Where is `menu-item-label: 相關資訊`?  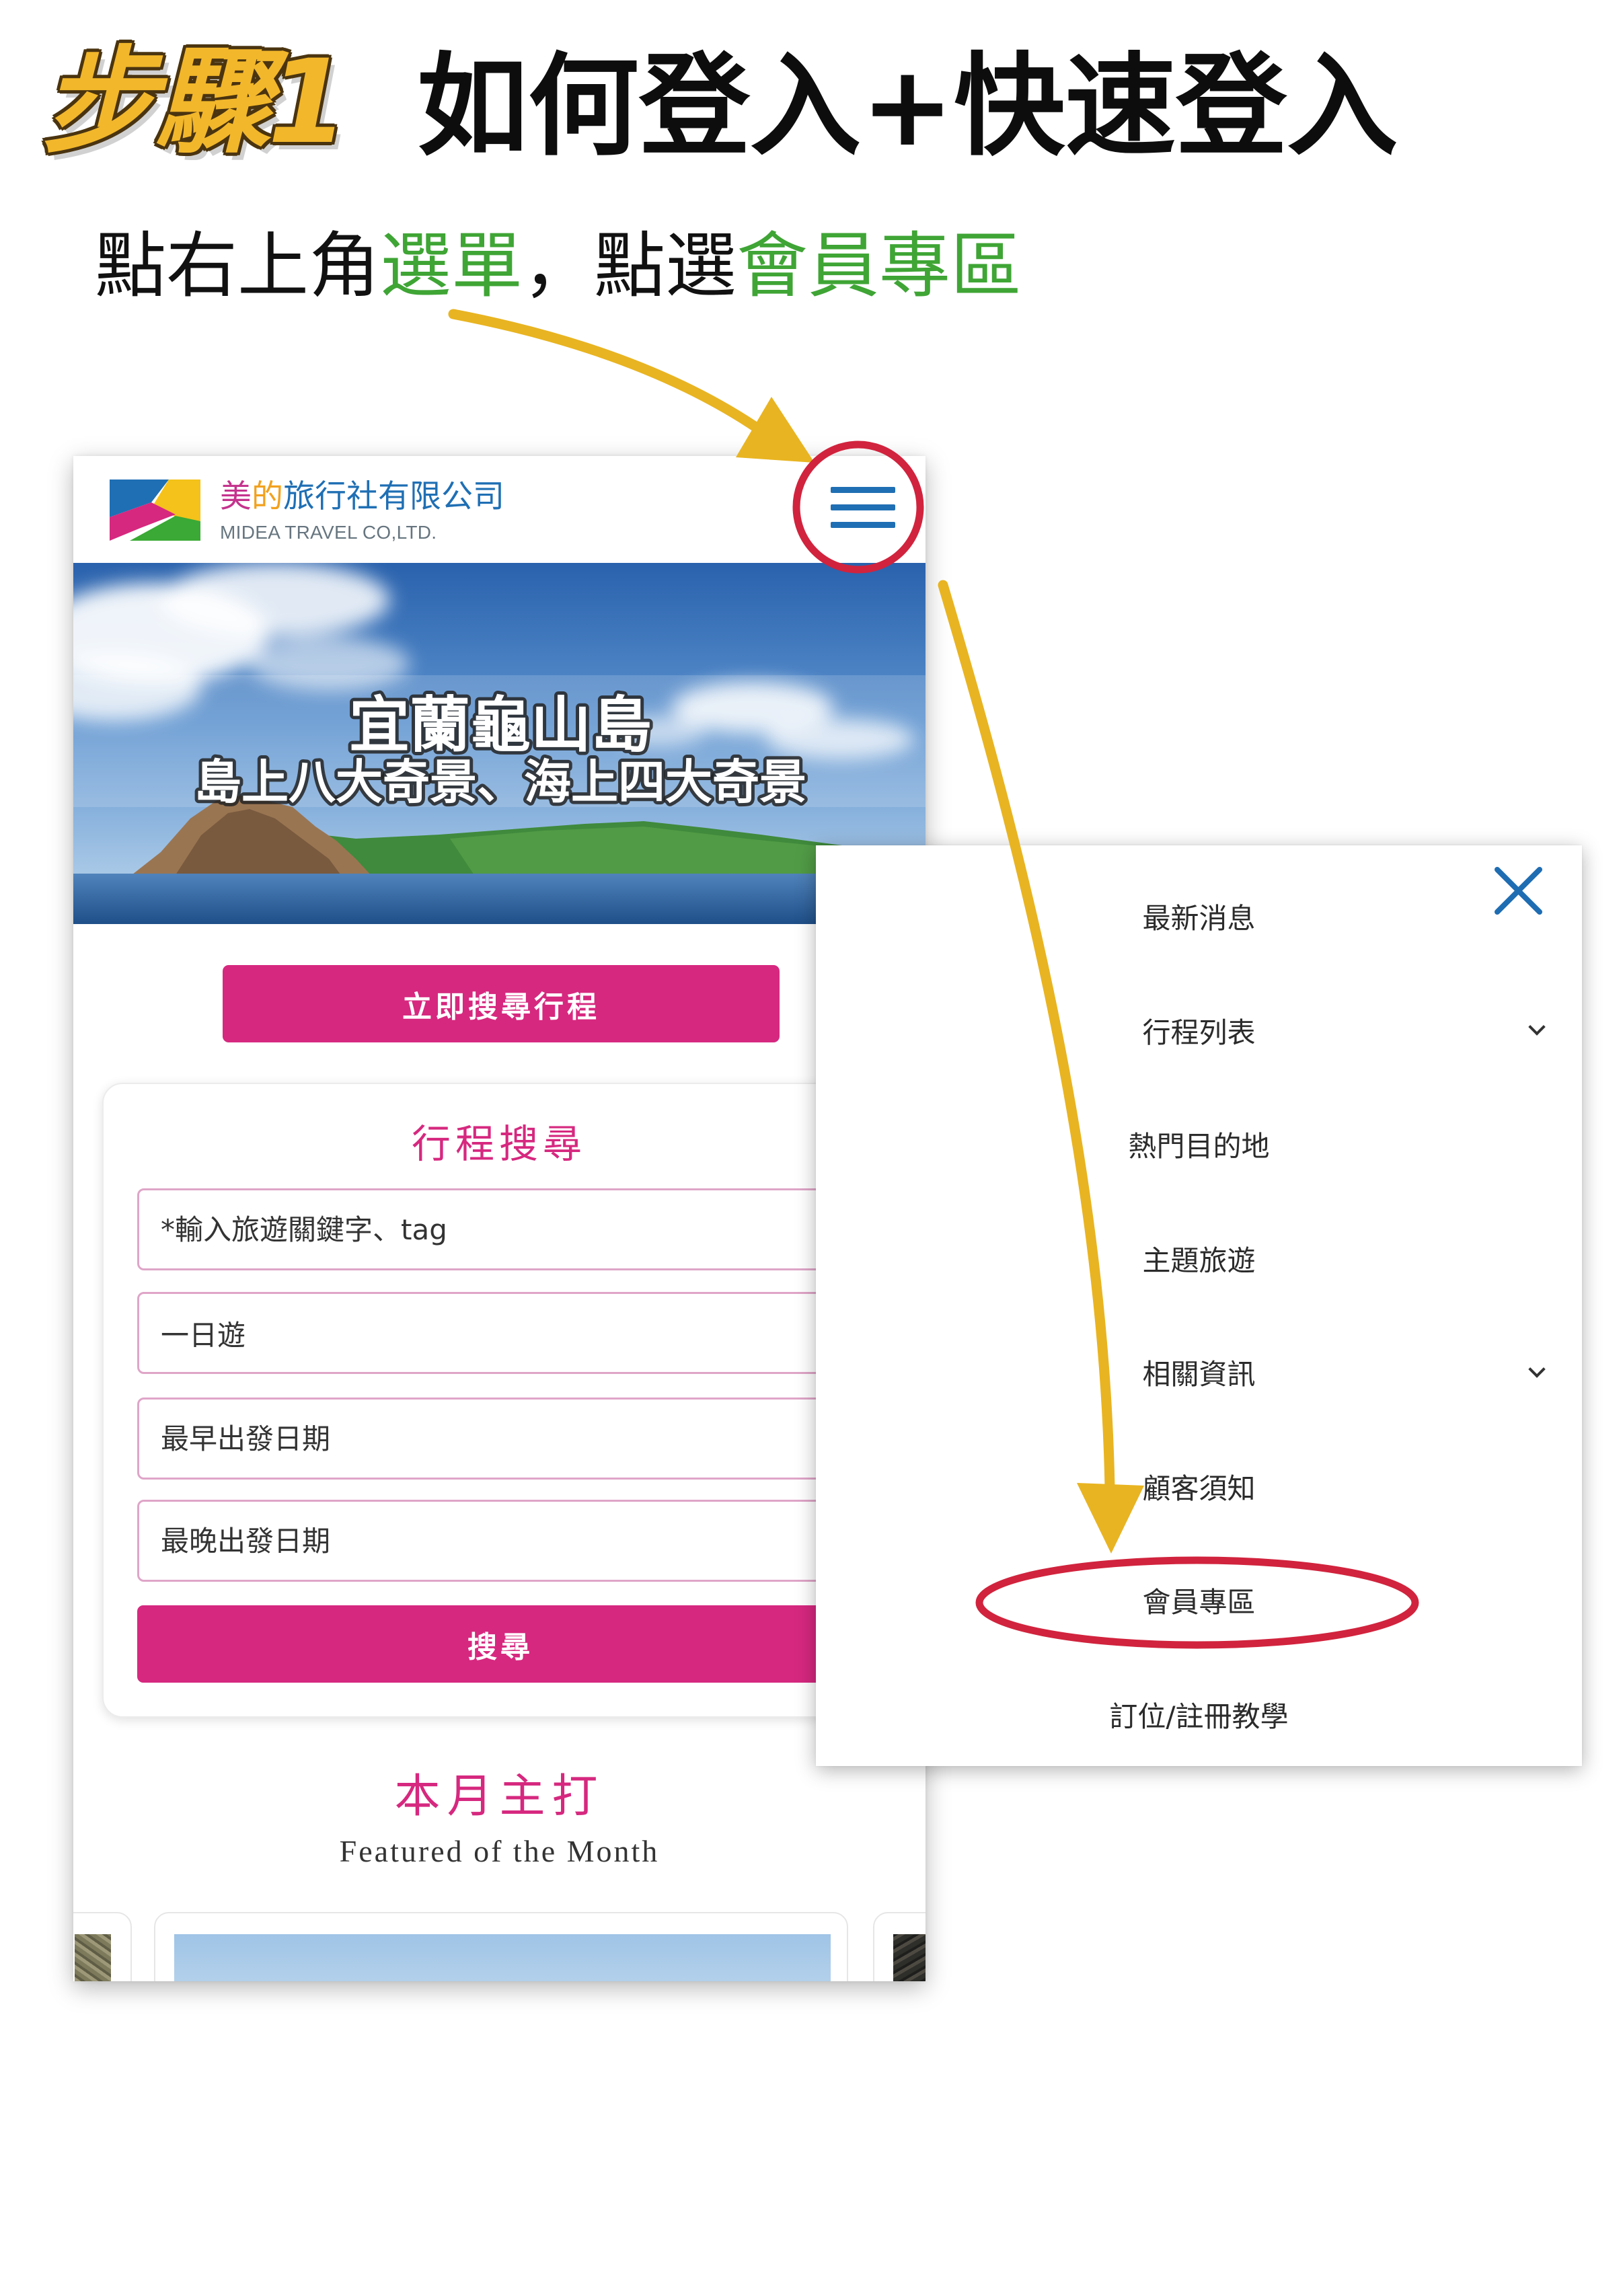
menu-item-label: 相關資訊 is located at coordinates (1199, 1375).